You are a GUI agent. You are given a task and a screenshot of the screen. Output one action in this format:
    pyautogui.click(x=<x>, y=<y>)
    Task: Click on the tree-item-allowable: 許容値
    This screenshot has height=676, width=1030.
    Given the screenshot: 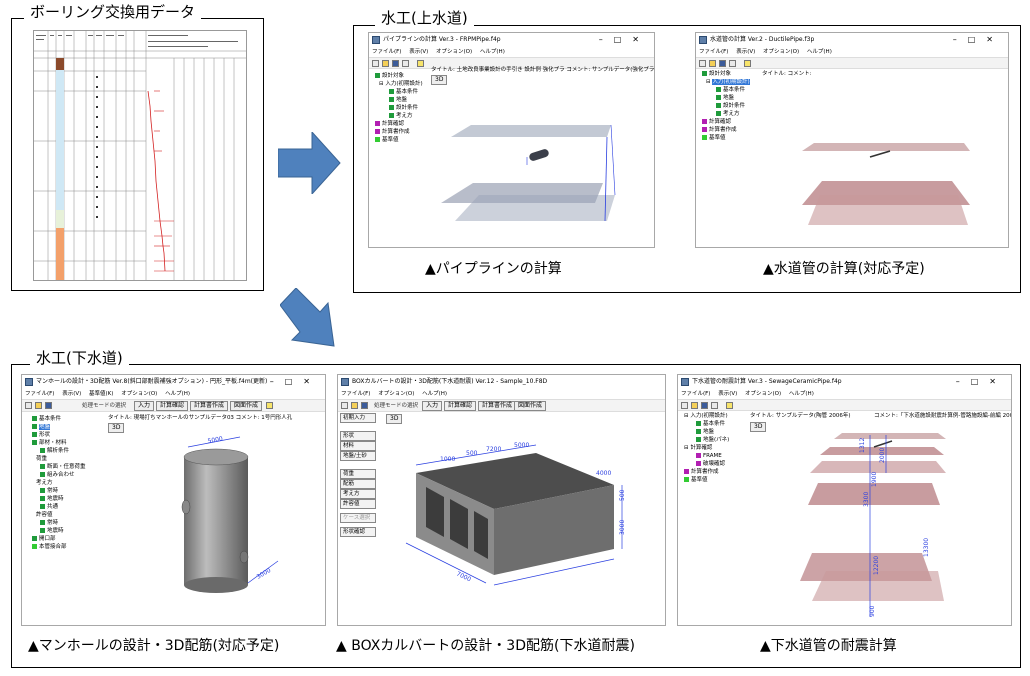 What is the action you would take?
    pyautogui.click(x=59, y=515)
    